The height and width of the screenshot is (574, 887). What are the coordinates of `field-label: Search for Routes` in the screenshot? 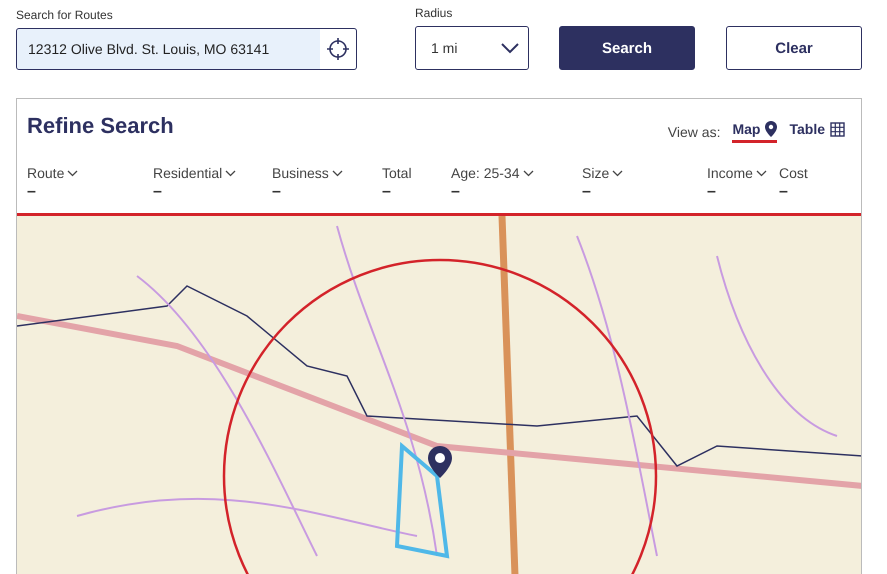 It's located at (65, 15).